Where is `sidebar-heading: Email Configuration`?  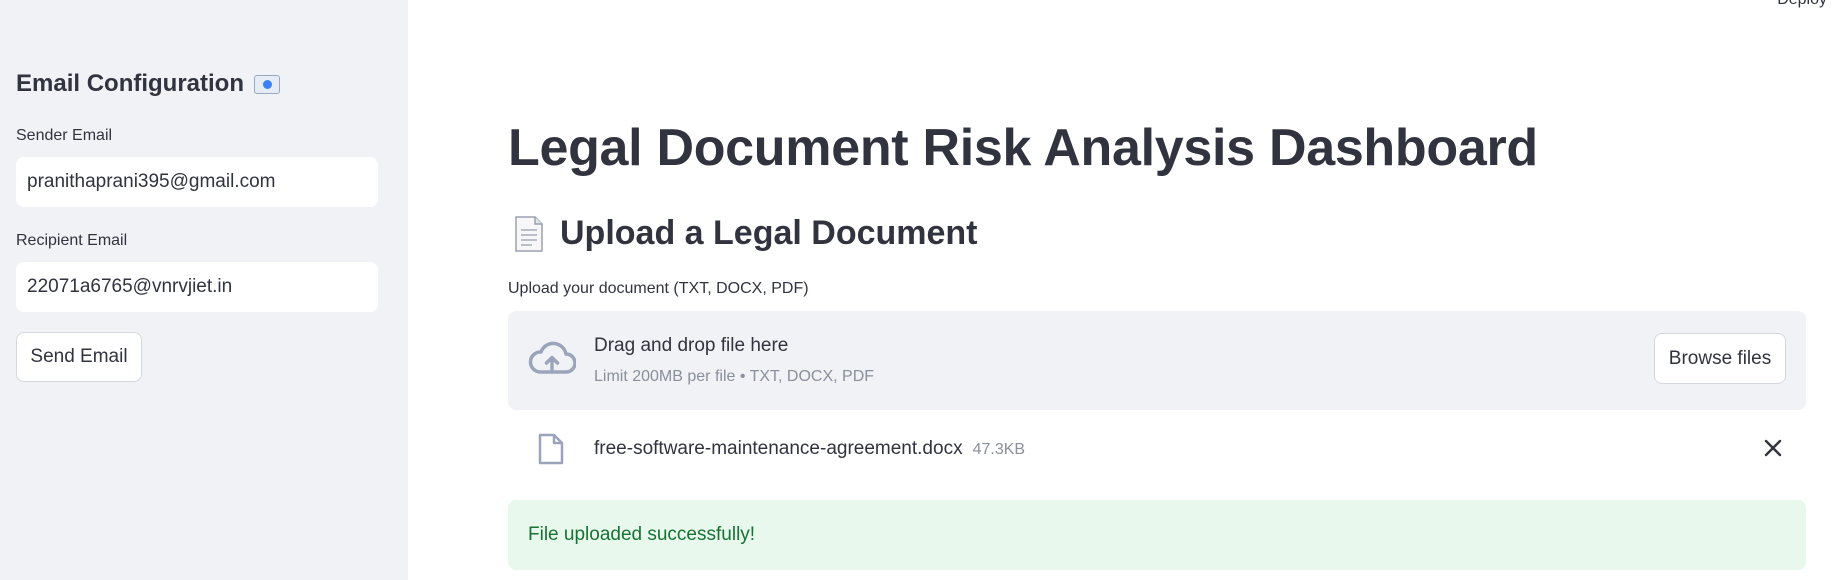 sidebar-heading: Email Configuration is located at coordinates (148, 84).